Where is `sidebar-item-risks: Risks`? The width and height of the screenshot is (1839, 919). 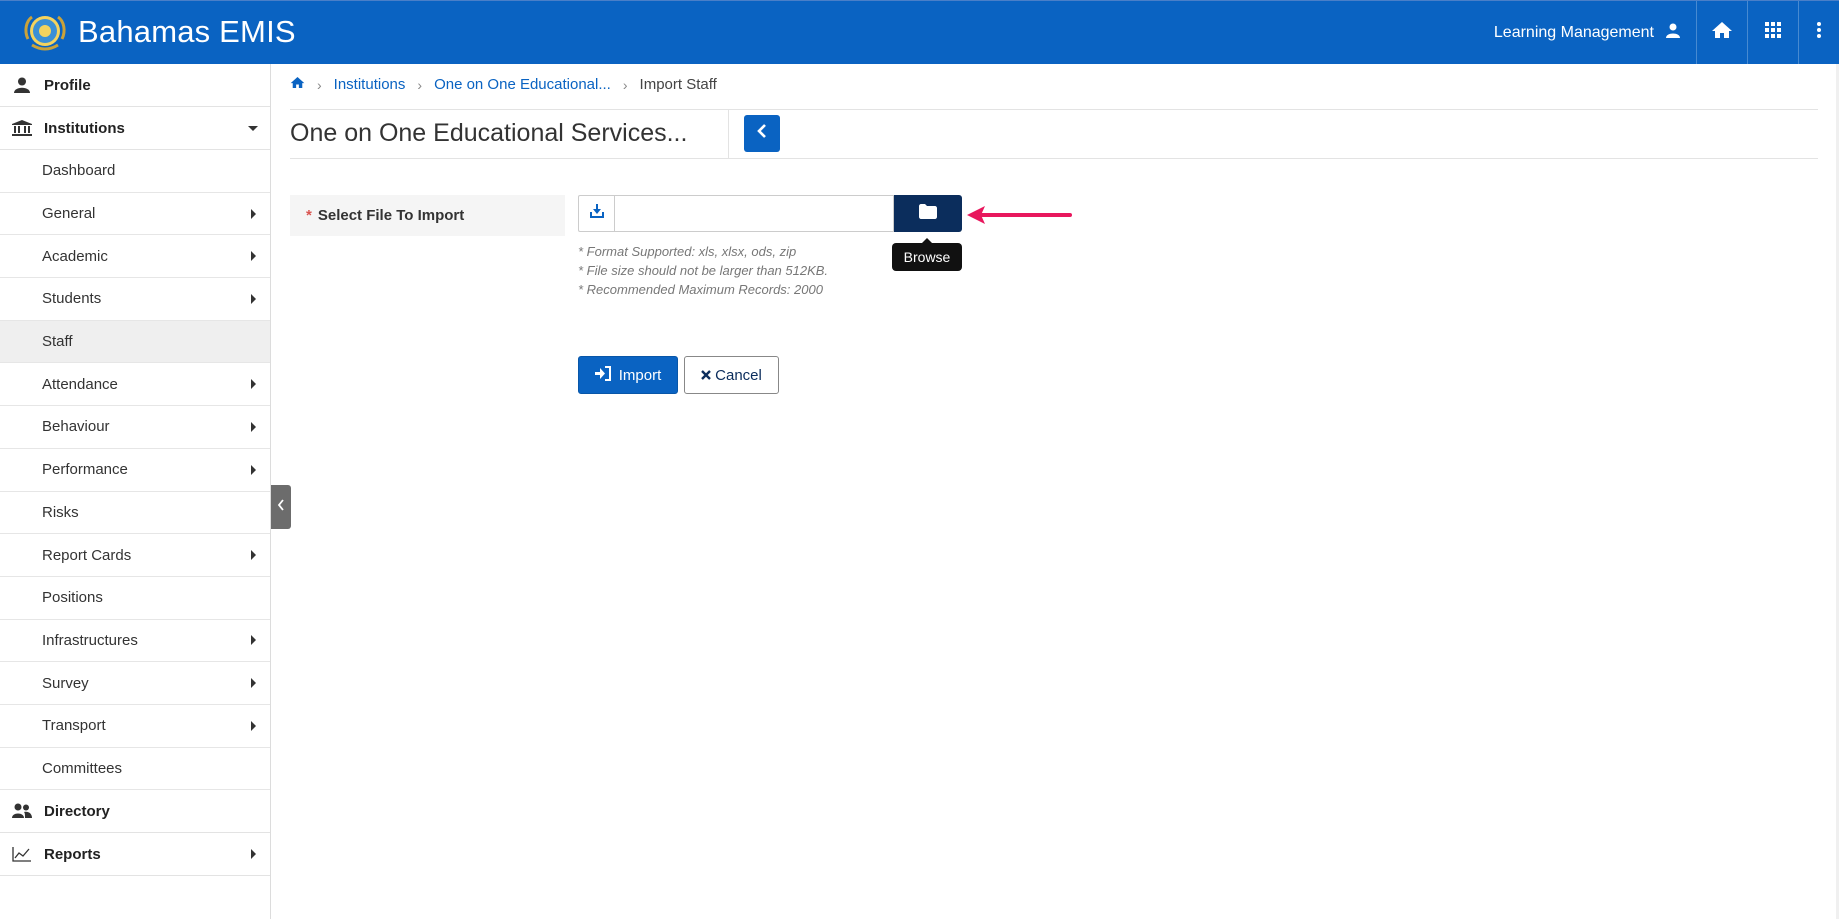 sidebar-item-risks: Risks is located at coordinates (135, 513).